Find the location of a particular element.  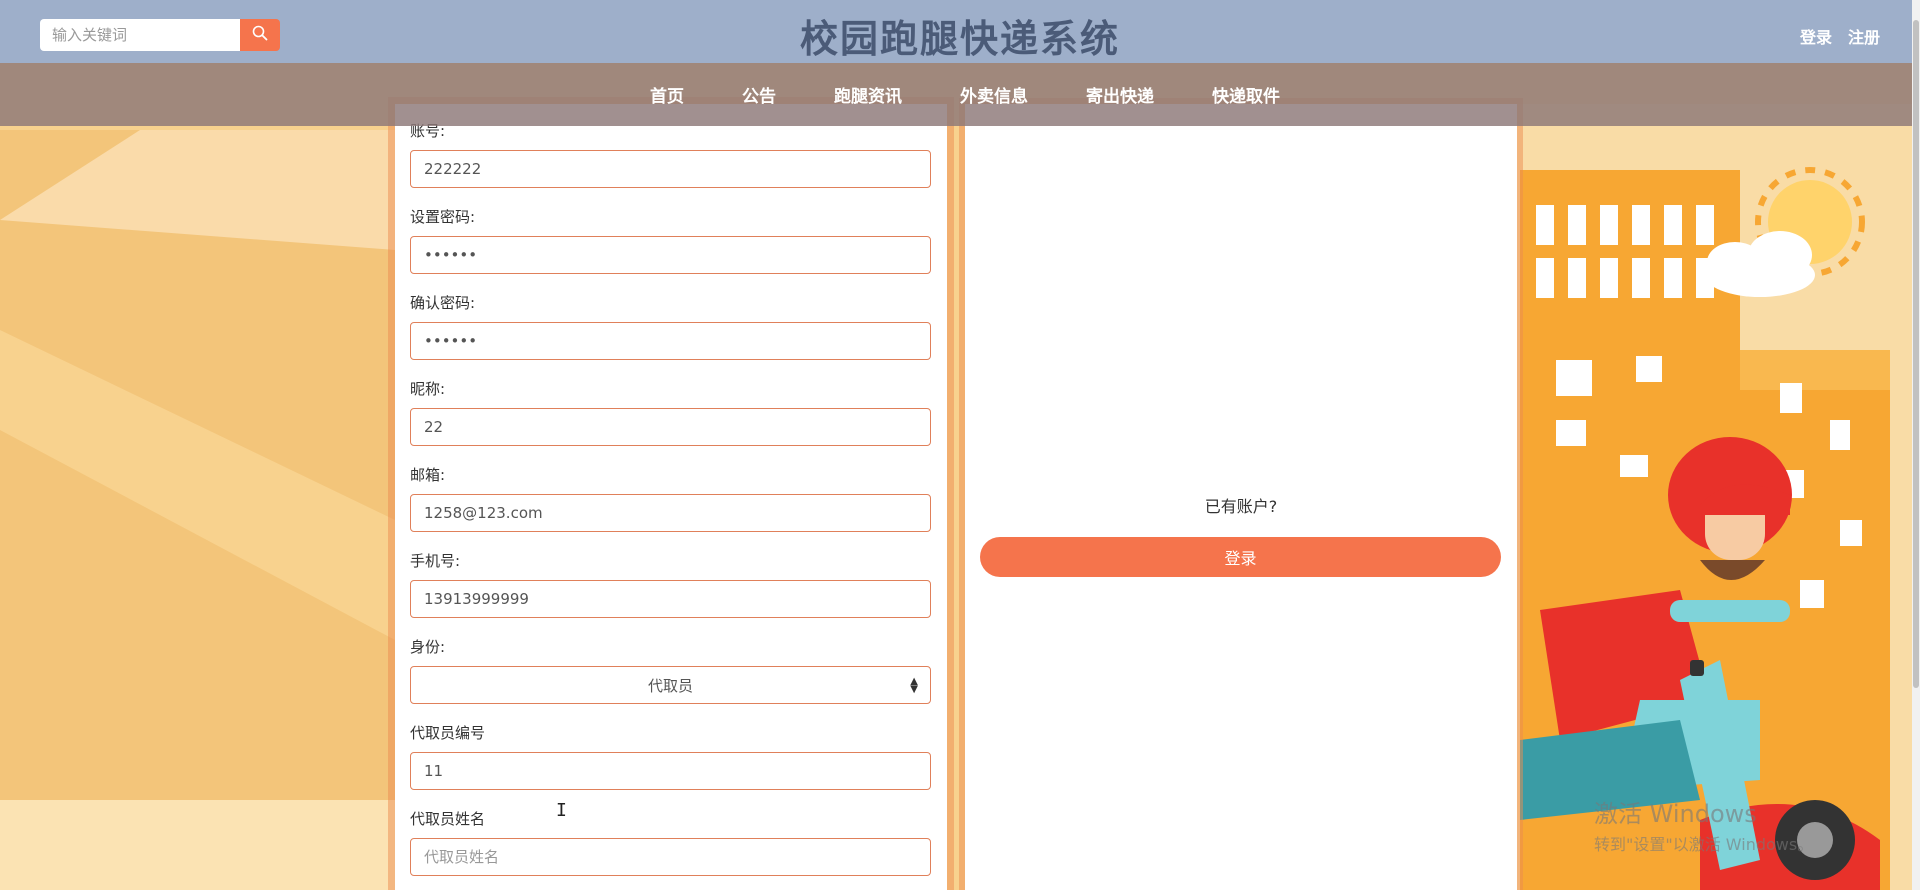

scrollbar-thumb is located at coordinates (1916, 354).